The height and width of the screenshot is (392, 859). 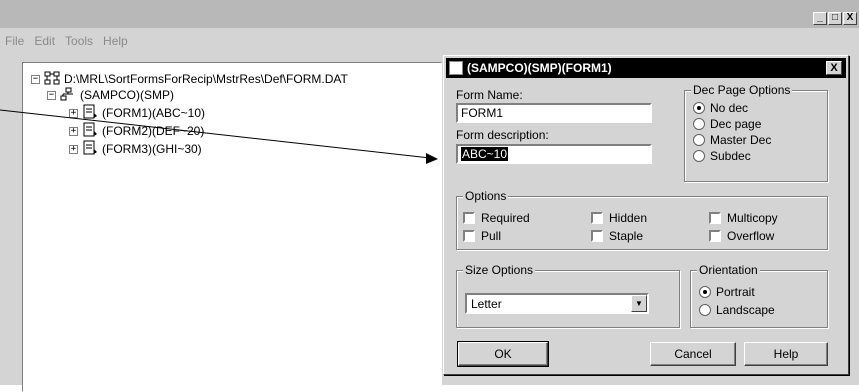 I want to click on tree-item-form3: + (FORM3)(GHI~30), so click(x=135, y=149).